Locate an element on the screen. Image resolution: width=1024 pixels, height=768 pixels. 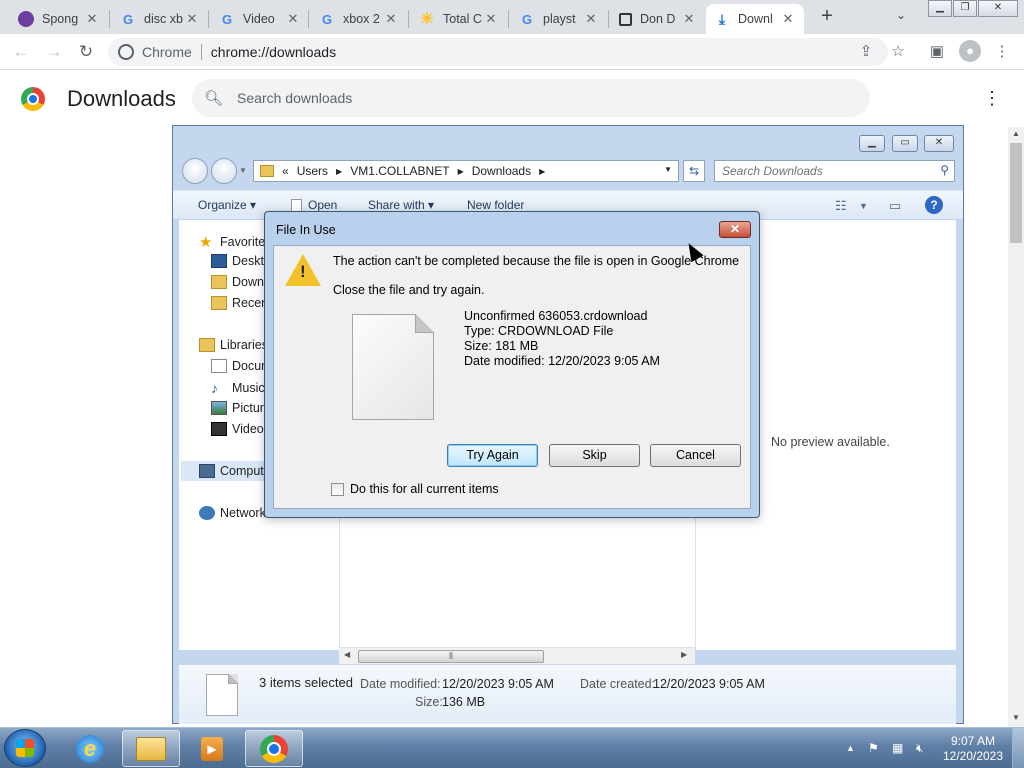
explorer-back-button is located at coordinates (195, 171).